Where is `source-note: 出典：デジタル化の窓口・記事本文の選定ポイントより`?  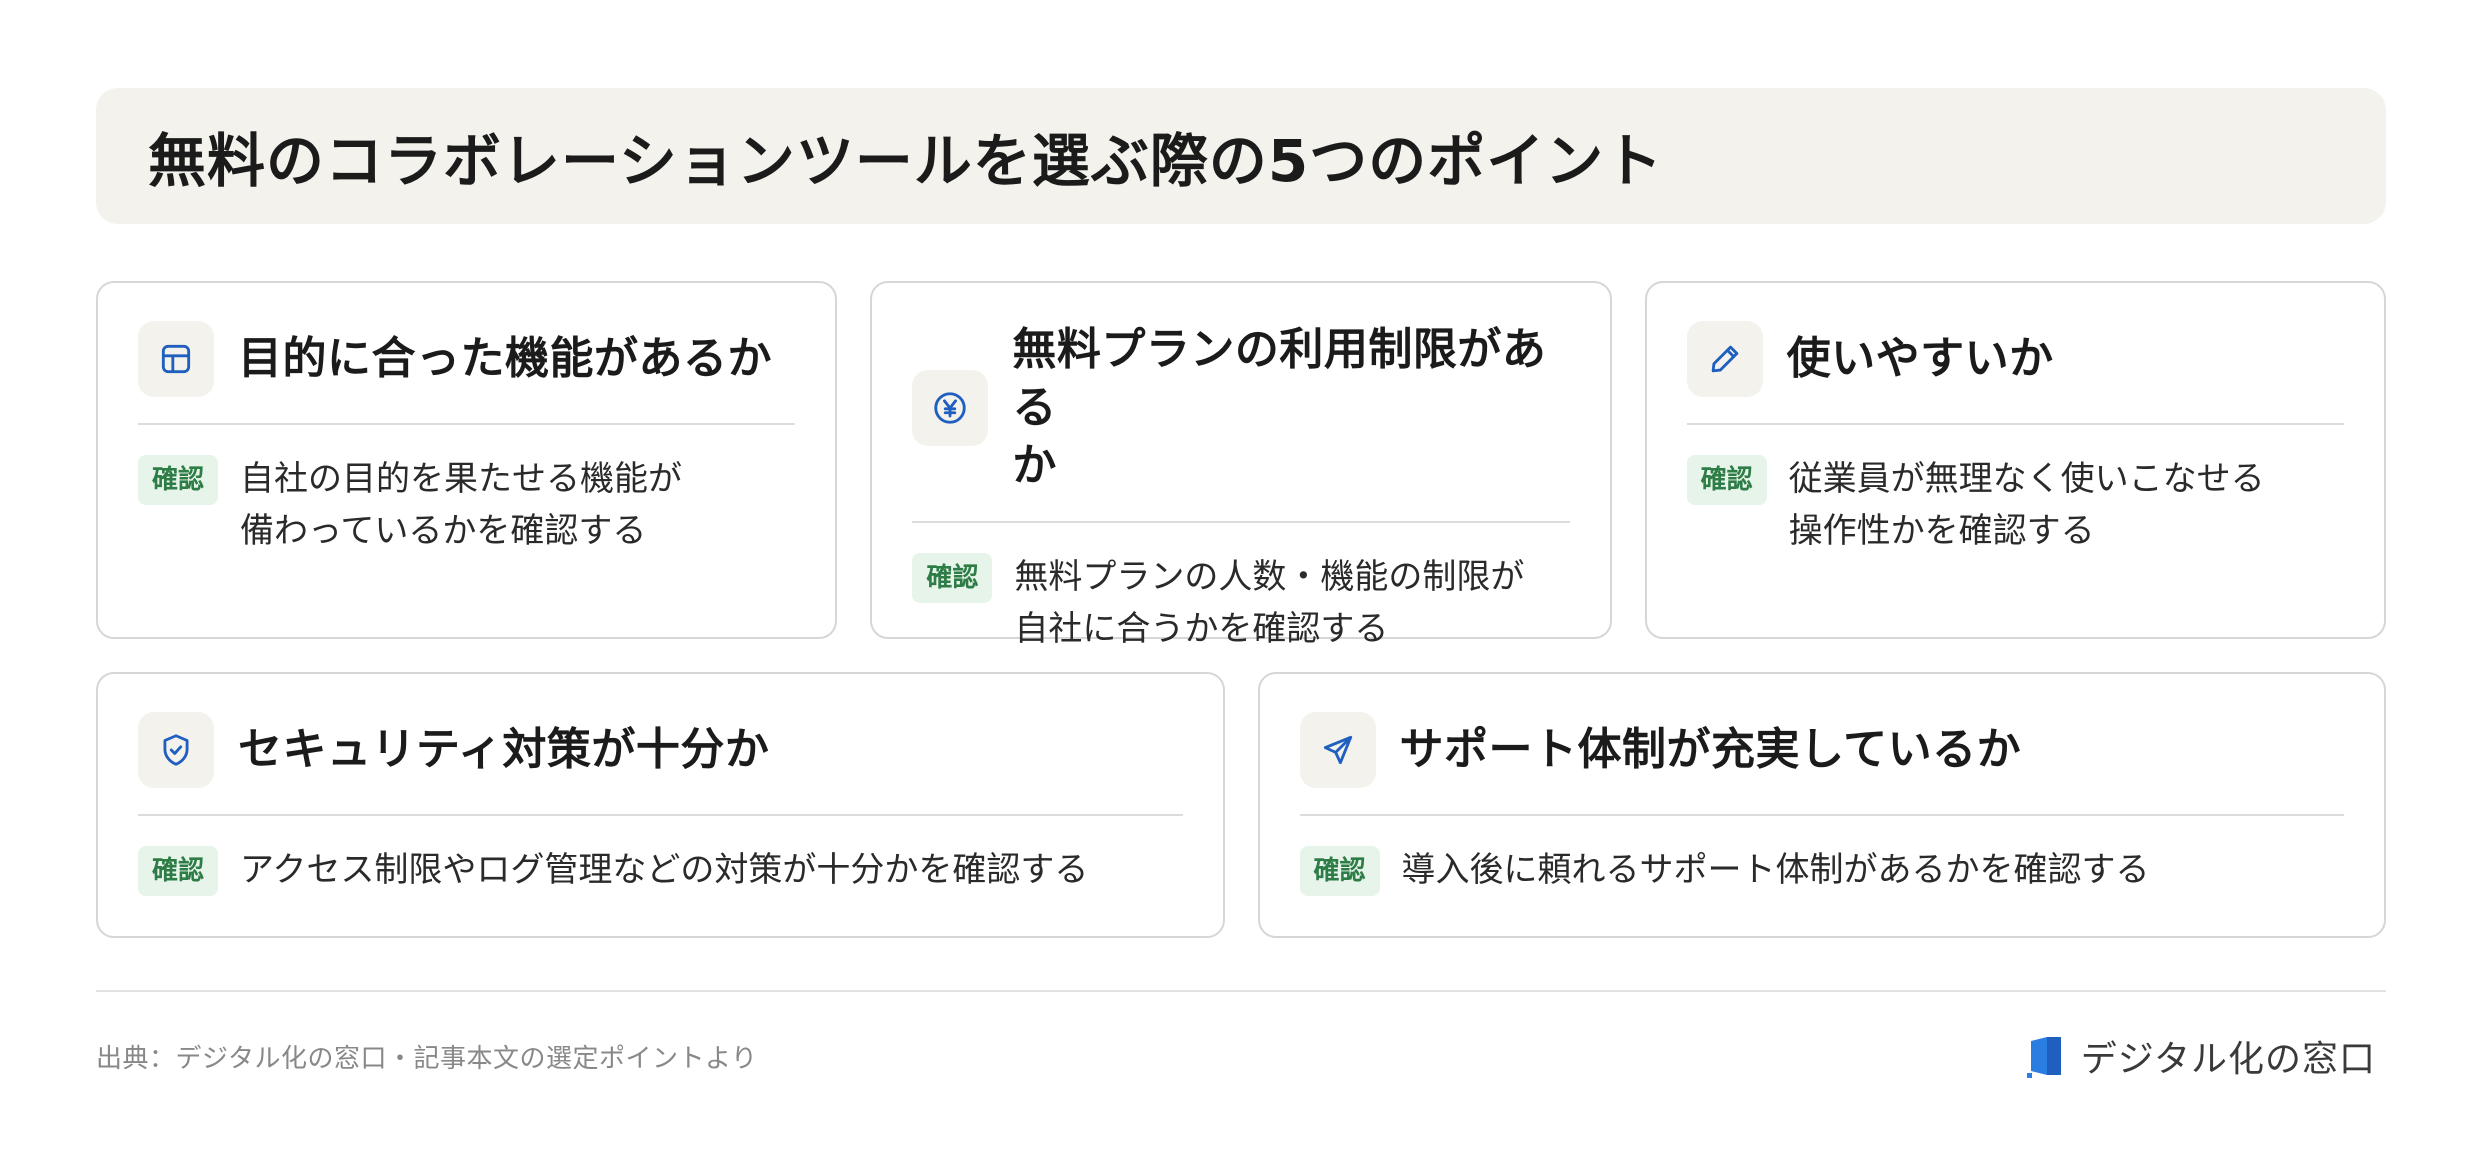 source-note: 出典：デジタル化の窓口・記事本文の選定ポイントより is located at coordinates (427, 1058).